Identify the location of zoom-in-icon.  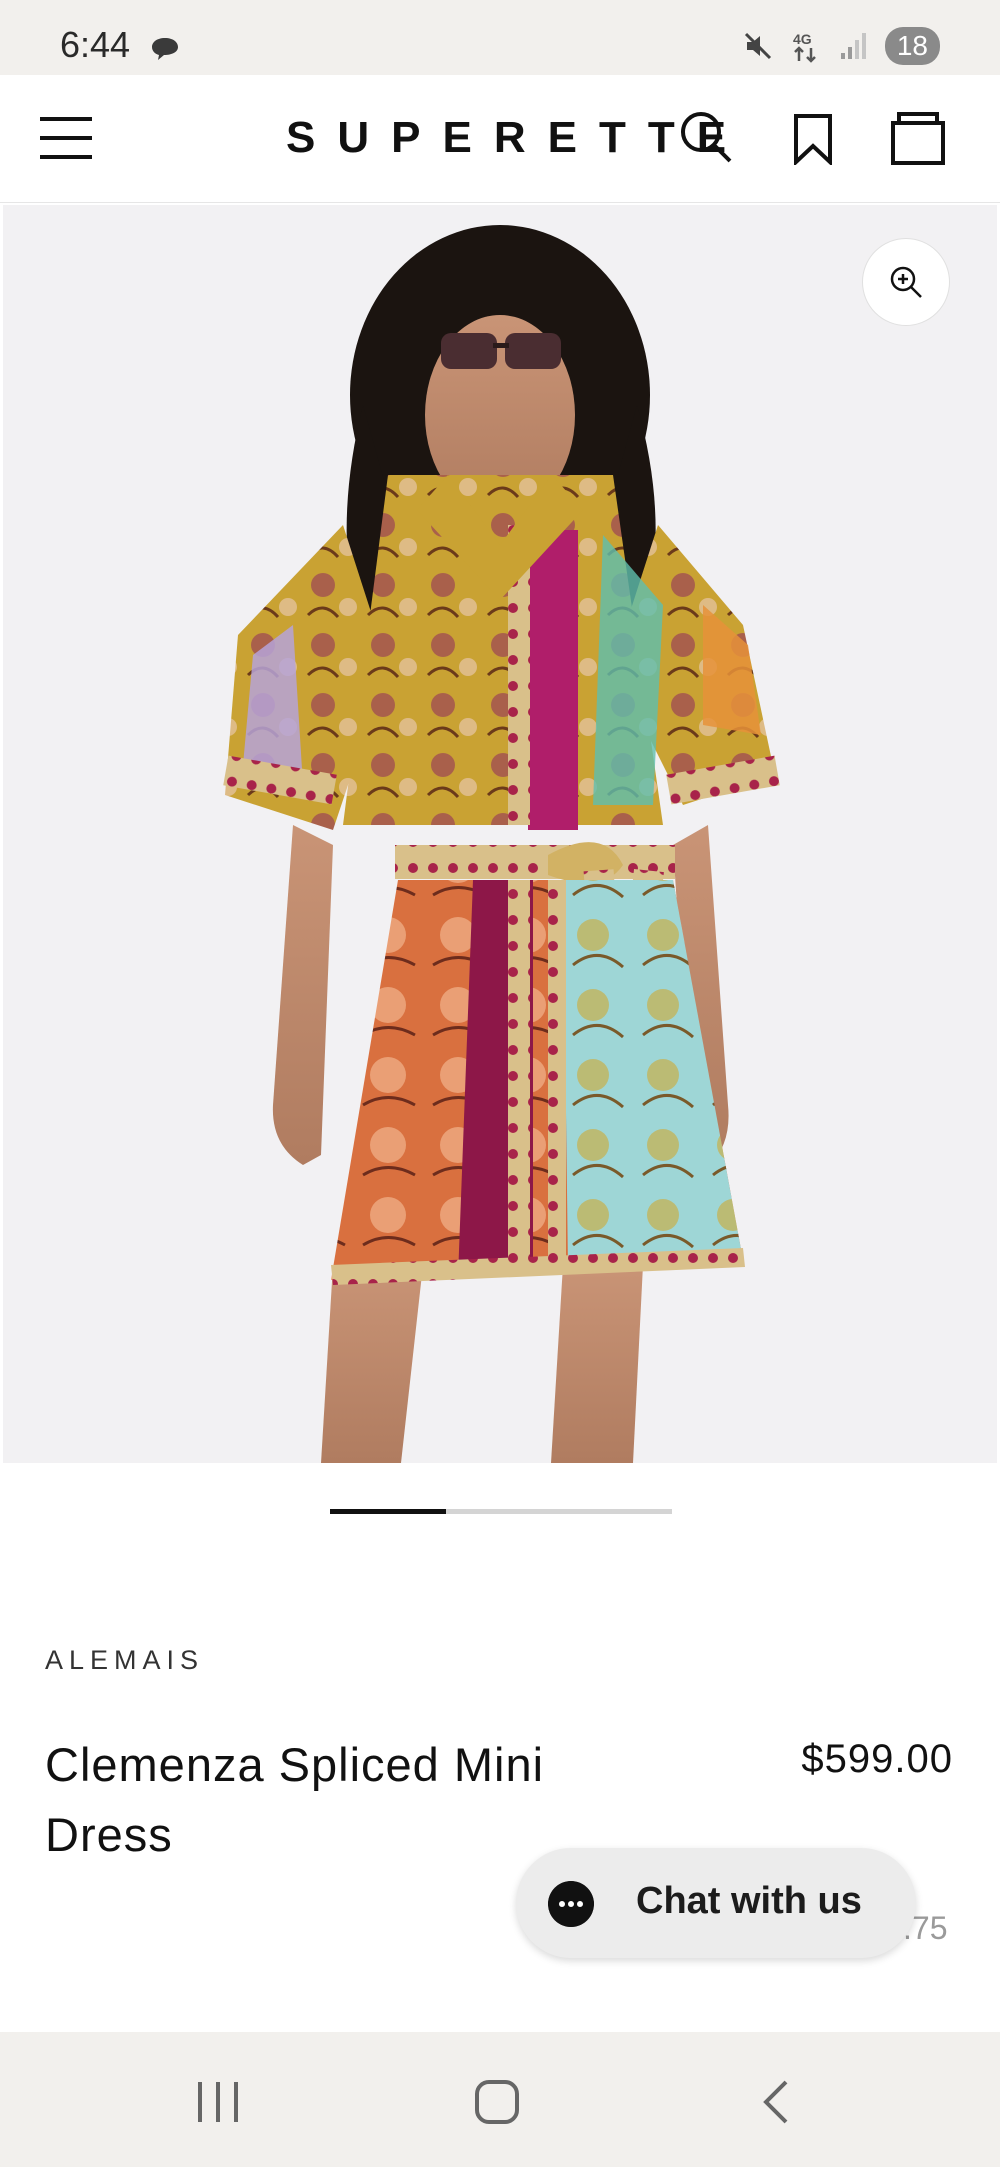
(906, 282).